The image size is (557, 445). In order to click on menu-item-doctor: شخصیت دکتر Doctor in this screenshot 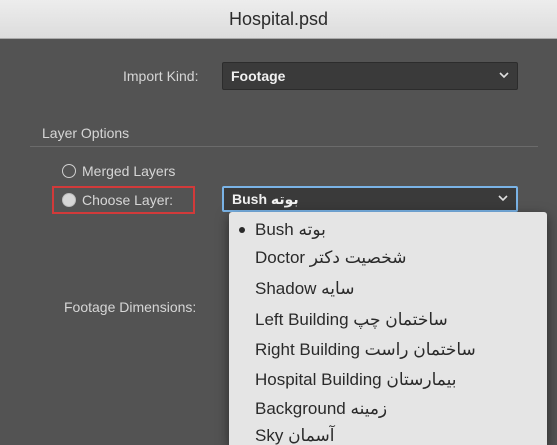, I will do `click(388, 257)`.